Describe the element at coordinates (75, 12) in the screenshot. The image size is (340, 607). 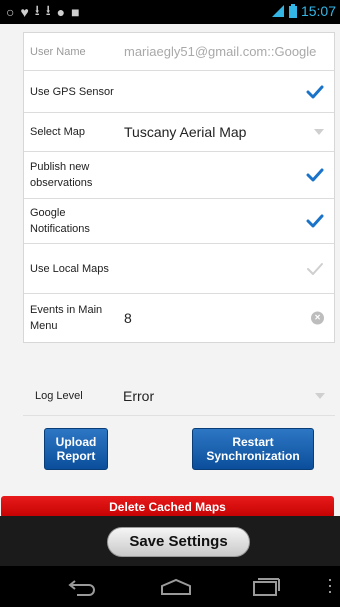
I see `bag-icon: ■` at that location.